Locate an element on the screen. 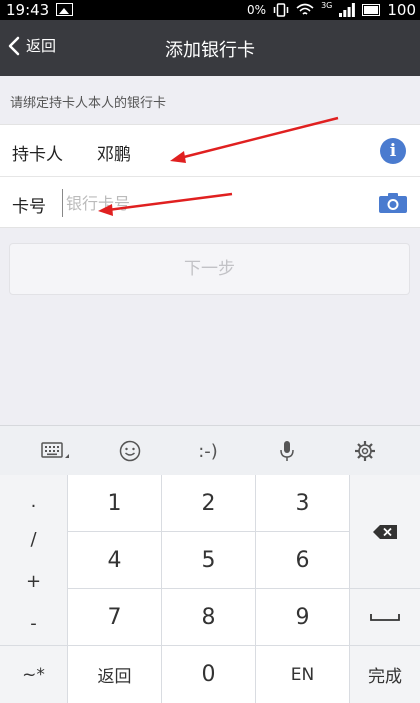  battery-level: 100 is located at coordinates (401, 10).